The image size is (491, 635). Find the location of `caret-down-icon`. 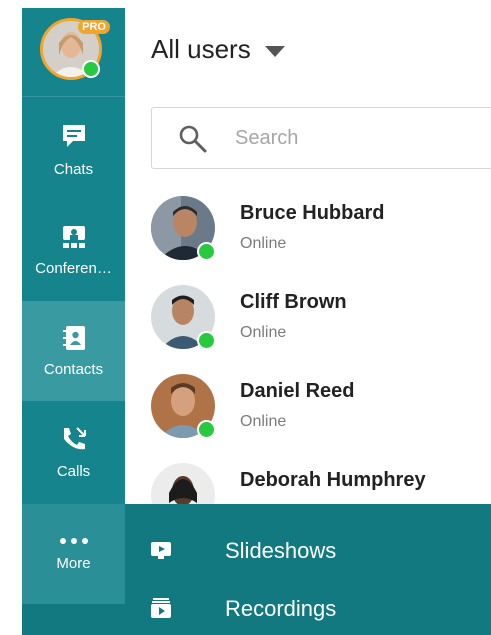

caret-down-icon is located at coordinates (274, 51).